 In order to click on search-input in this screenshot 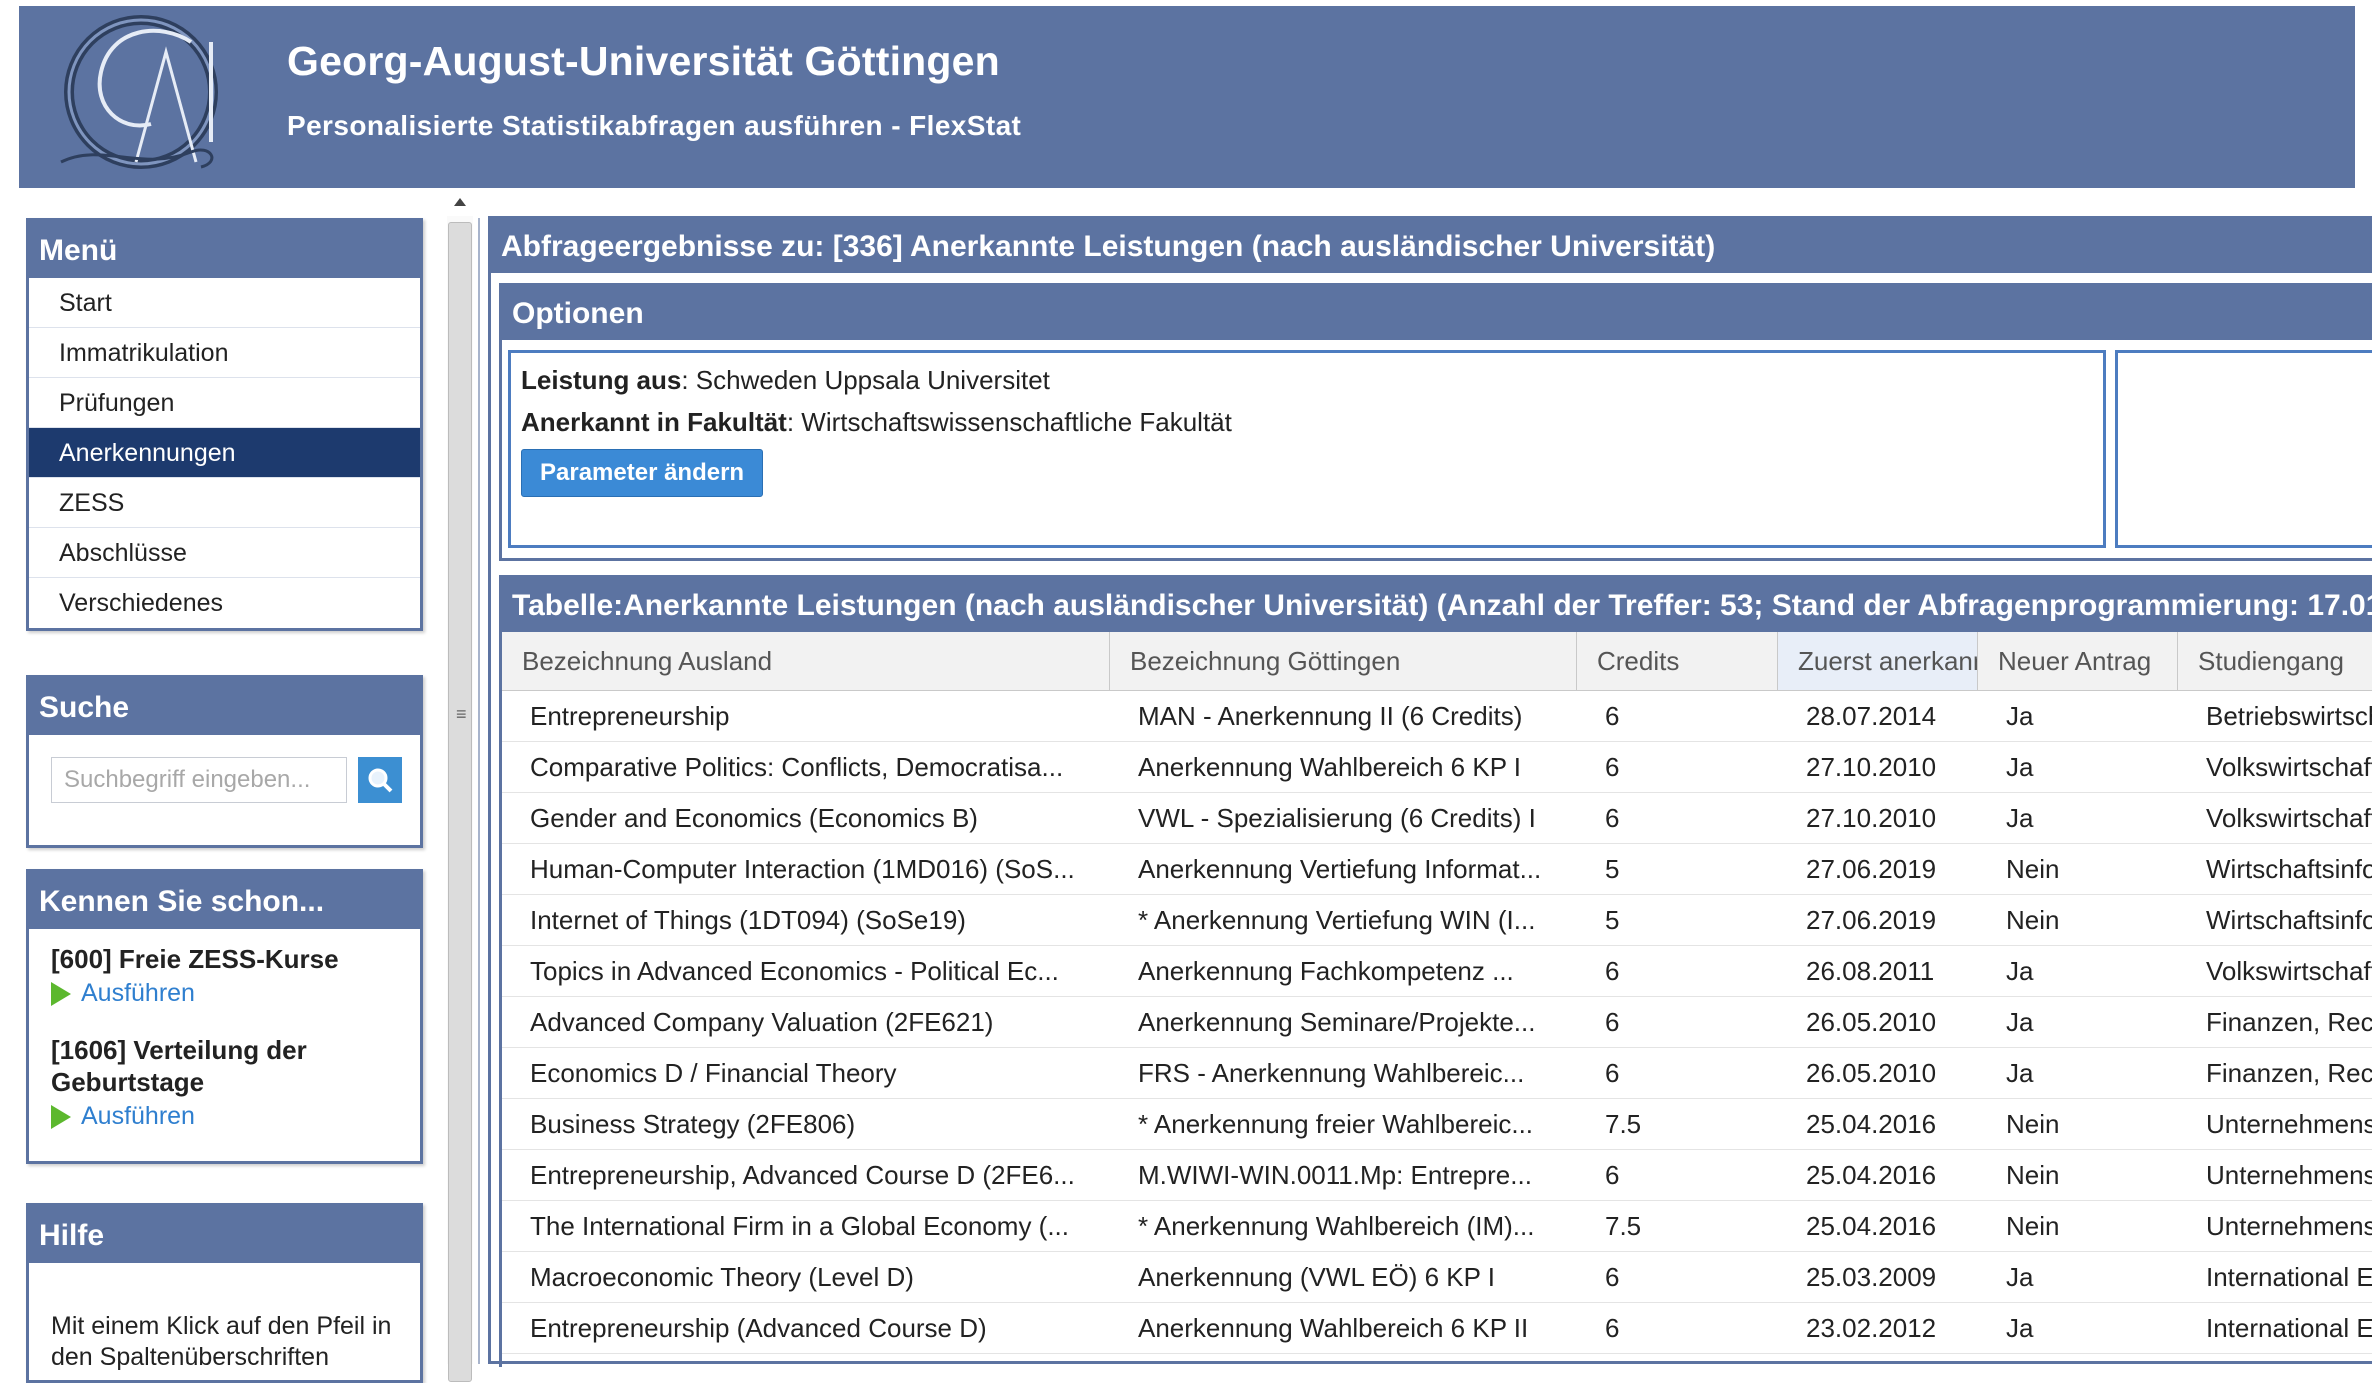, I will do `click(199, 780)`.